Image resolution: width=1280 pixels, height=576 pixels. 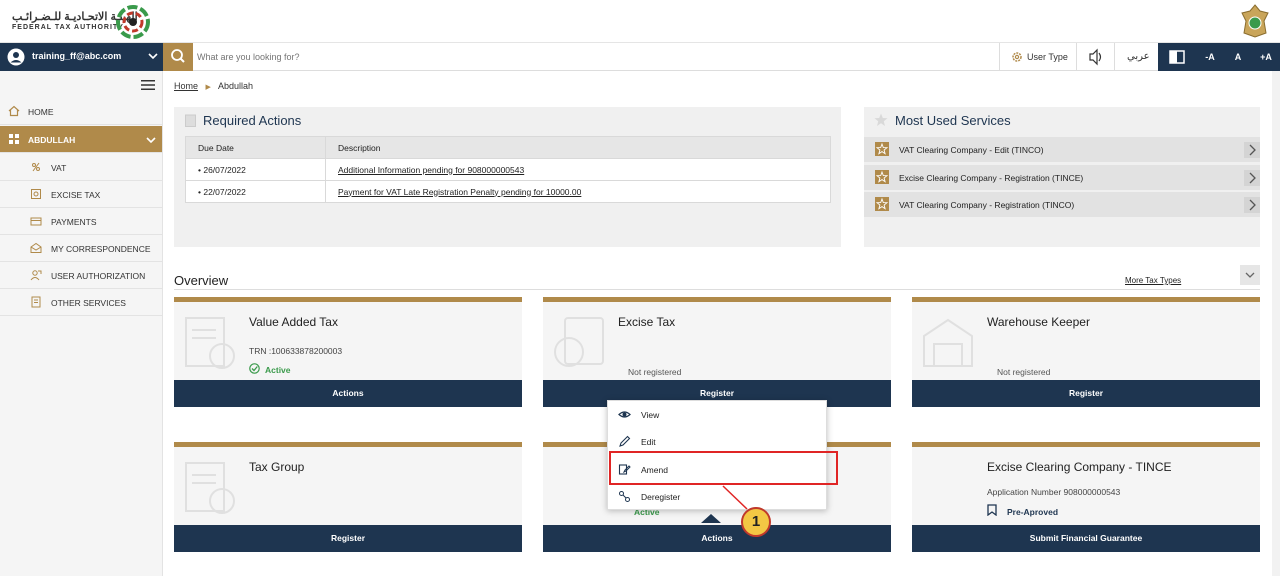 What do you see at coordinates (717, 496) in the screenshot?
I see `menu-item-deregister: Deregister` at bounding box center [717, 496].